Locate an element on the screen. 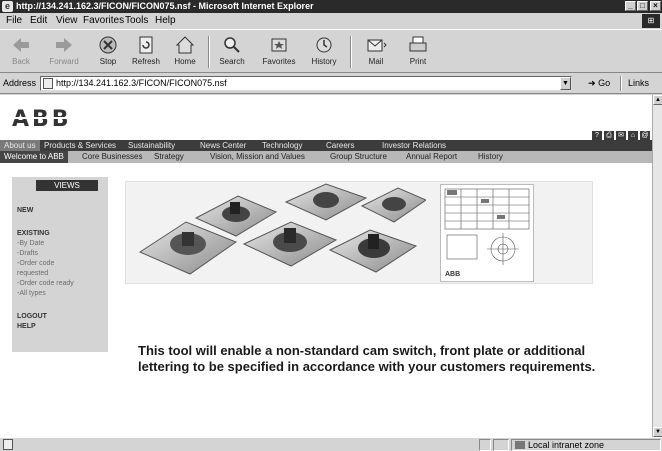 Image resolution: width=662 pixels, height=451 pixels. history-button: History is located at coordinates (324, 52).